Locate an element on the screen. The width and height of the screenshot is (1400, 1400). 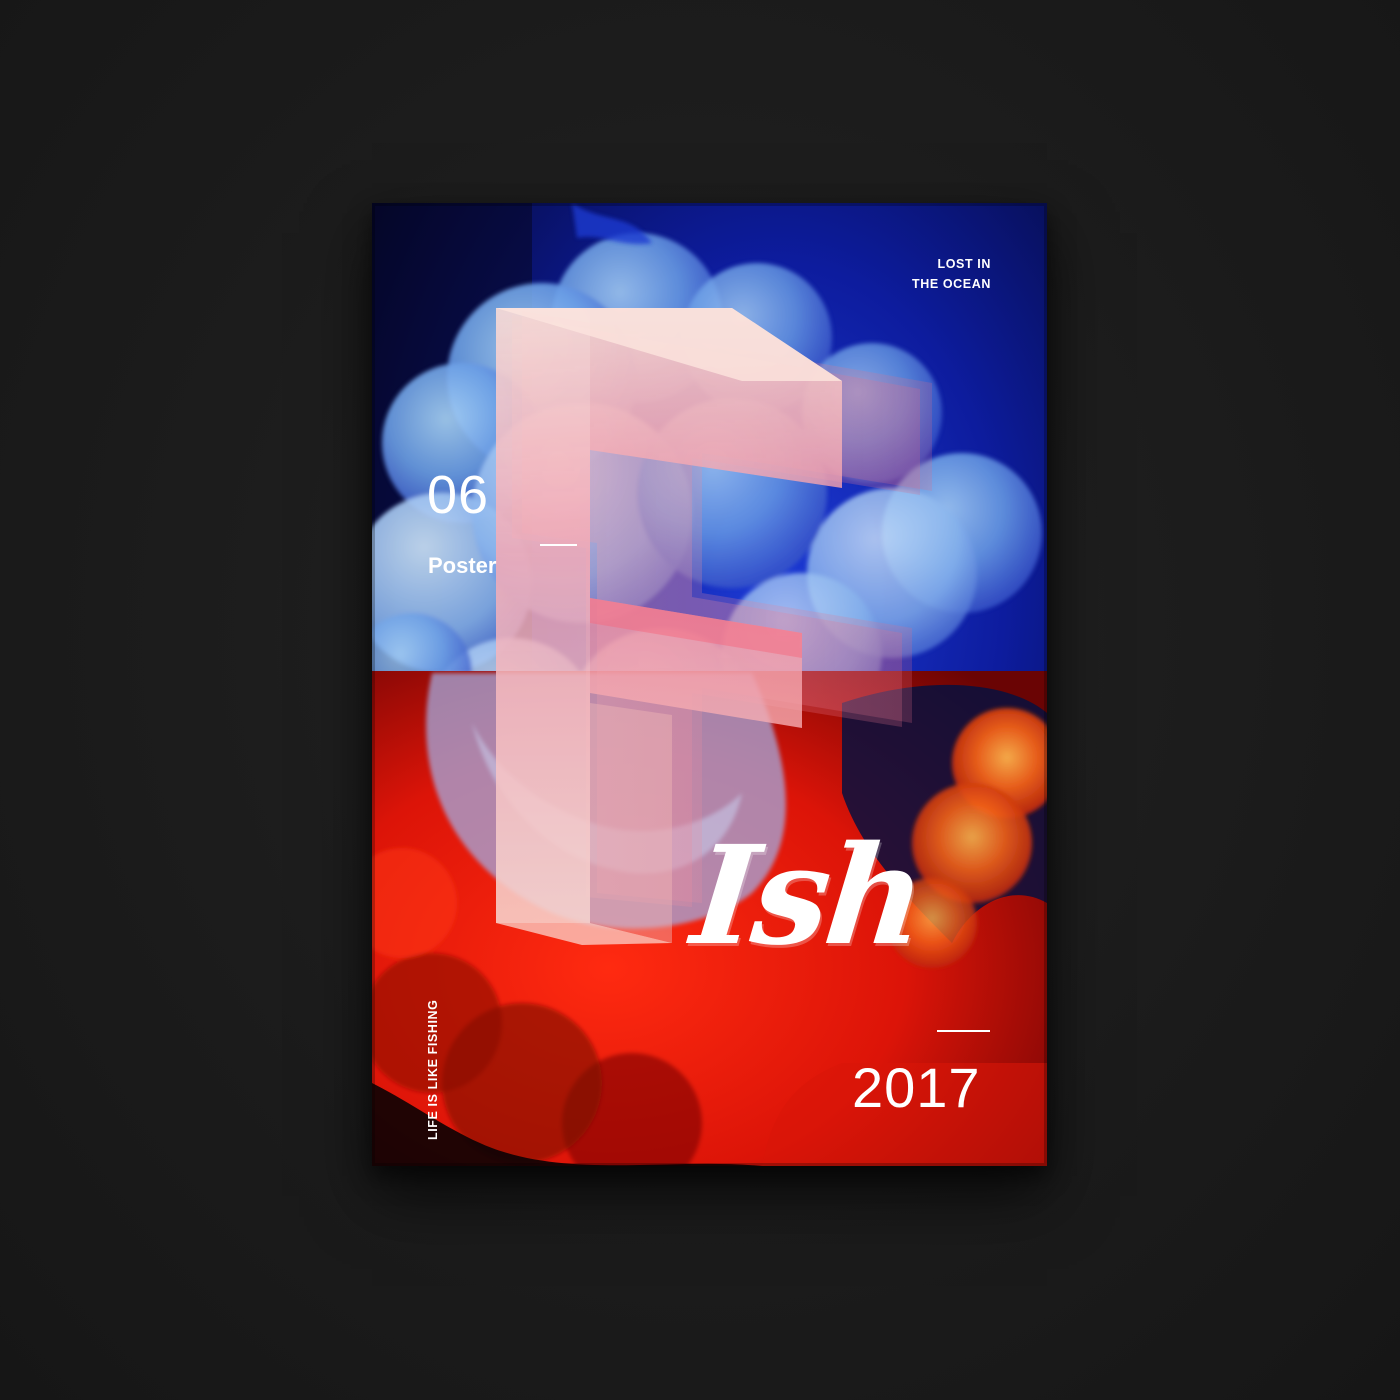
issue-number-dash is located at coordinates (558, 545).